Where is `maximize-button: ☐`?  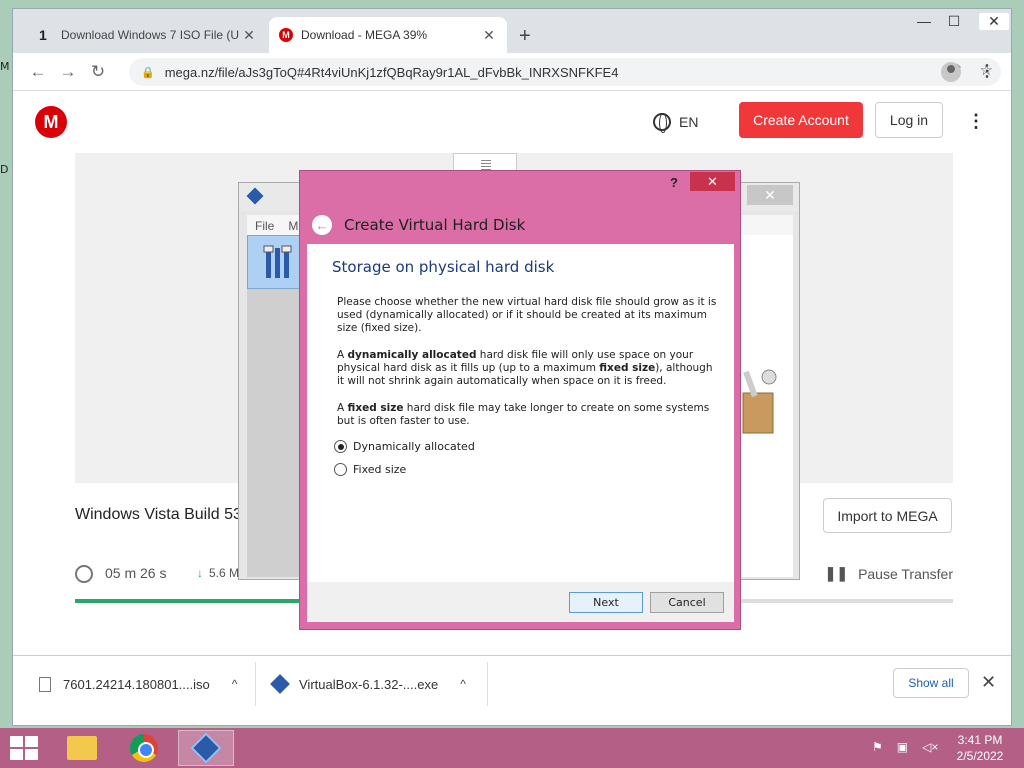
maximize-button: ☐ is located at coordinates (954, 21).